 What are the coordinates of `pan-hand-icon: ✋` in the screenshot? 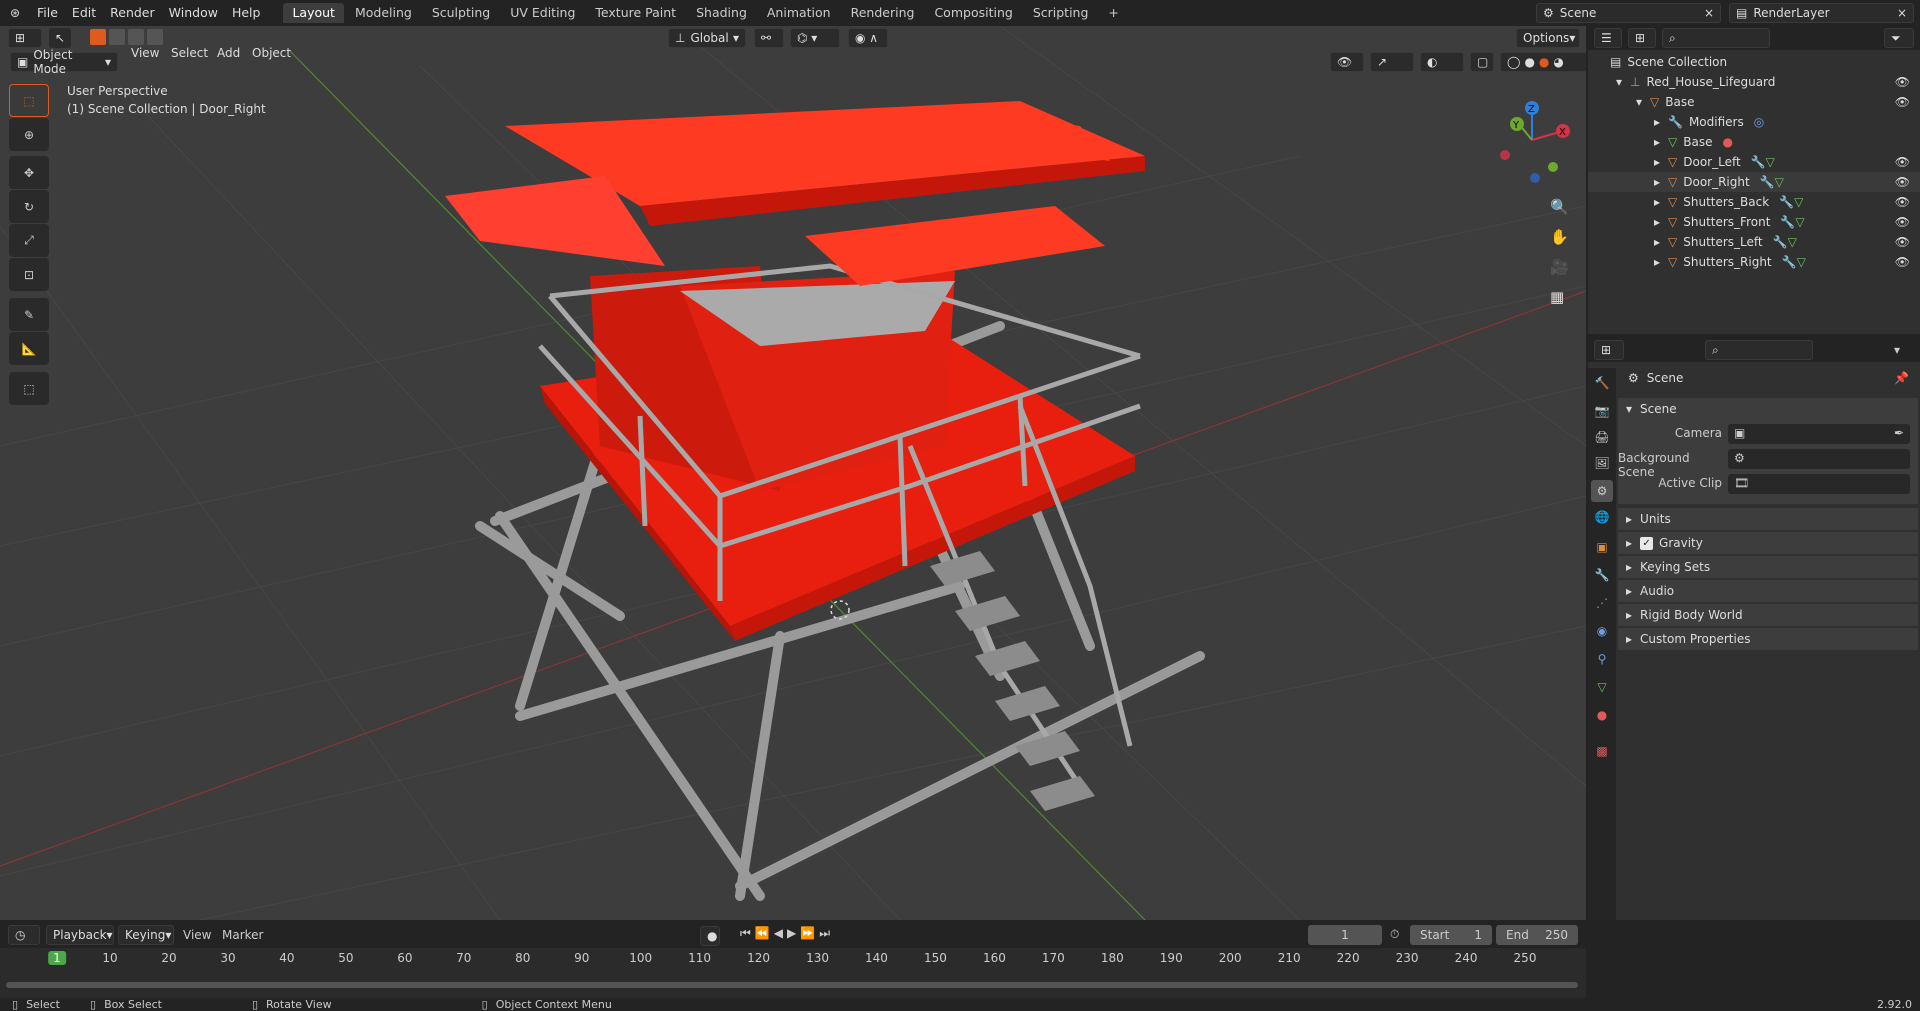 It's located at (1559, 237).